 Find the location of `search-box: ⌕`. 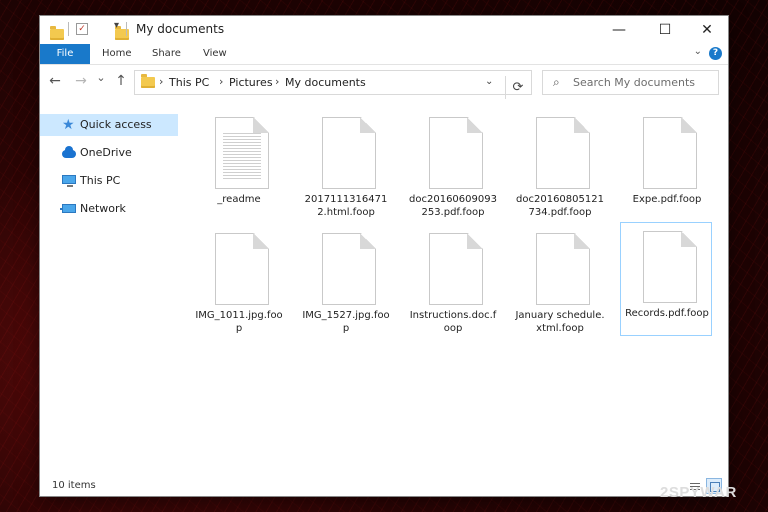

search-box: ⌕ is located at coordinates (630, 82).